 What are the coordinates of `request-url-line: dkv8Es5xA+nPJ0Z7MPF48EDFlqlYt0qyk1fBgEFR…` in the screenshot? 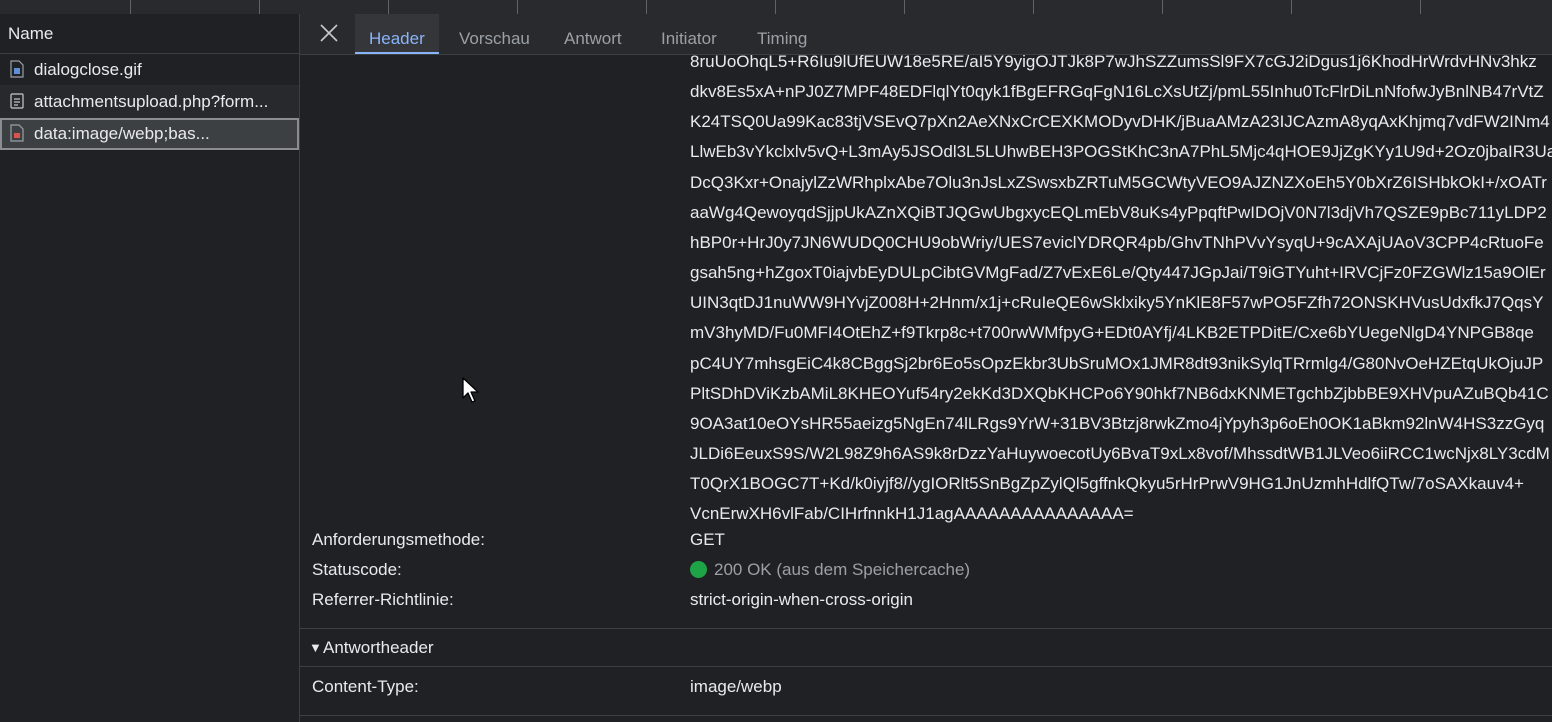 It's located at (1117, 92).